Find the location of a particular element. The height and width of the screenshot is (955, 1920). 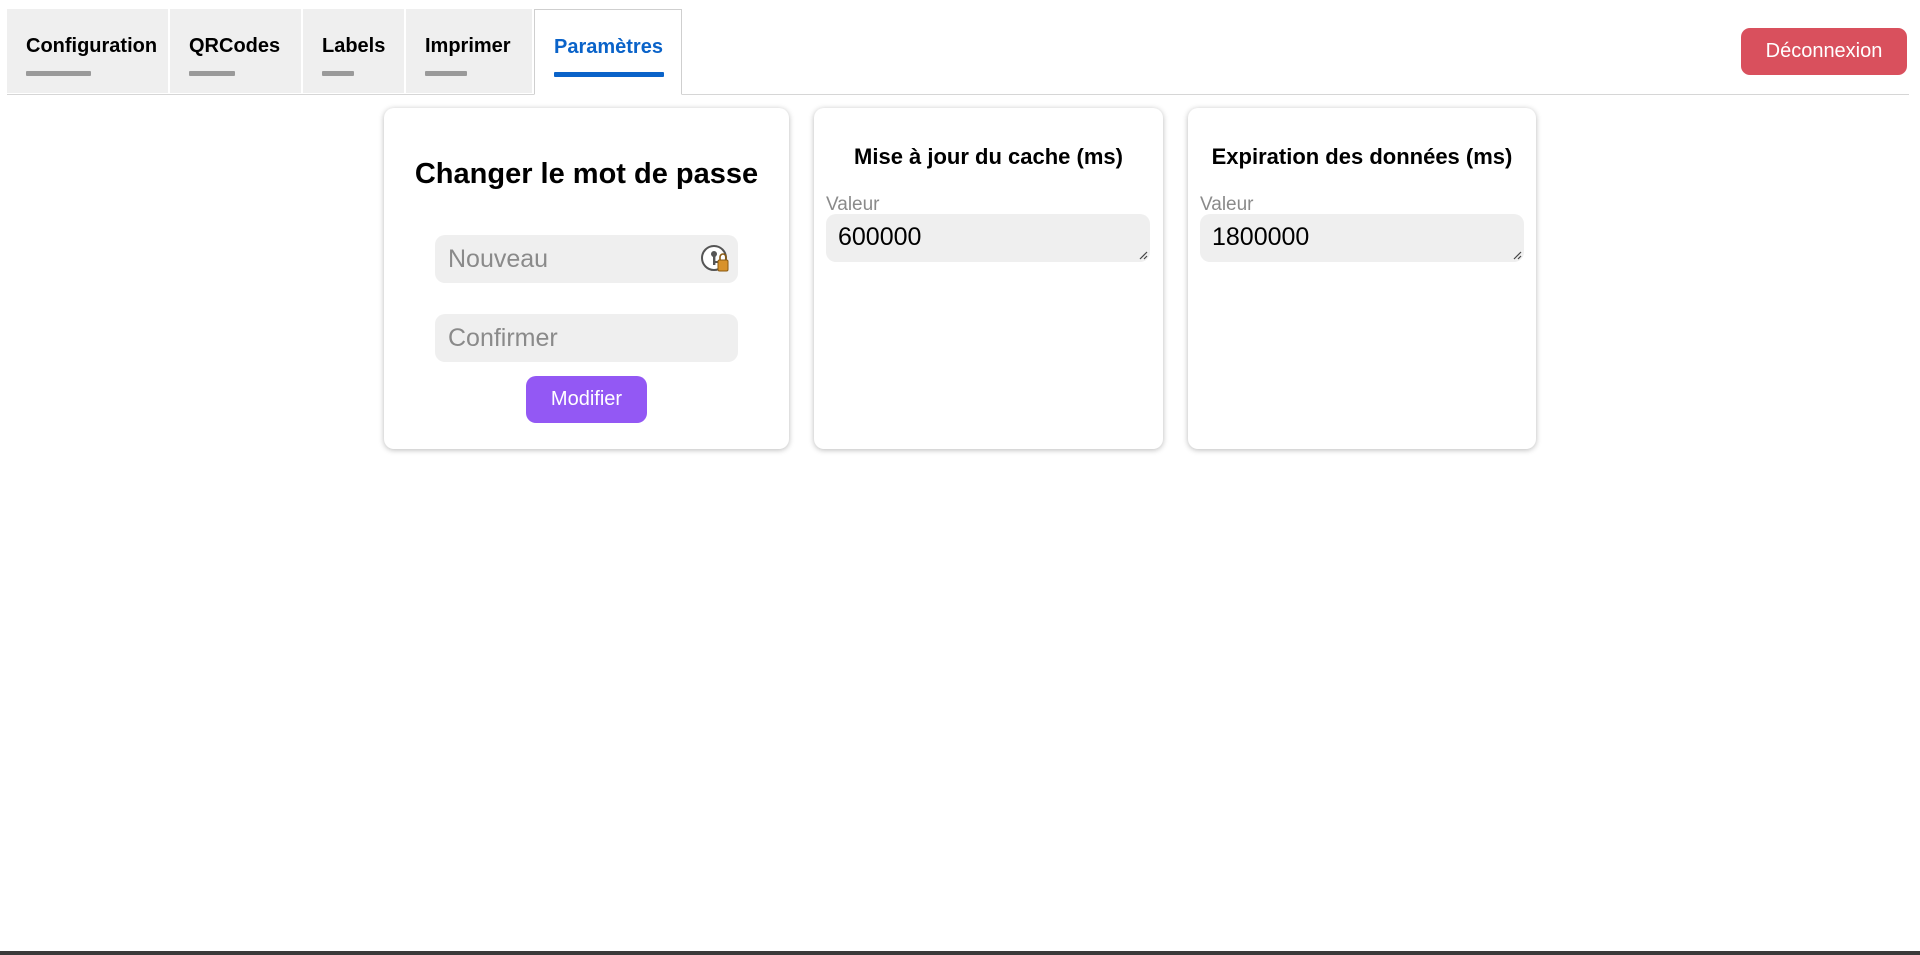

new-password-wrapper is located at coordinates (586, 259).